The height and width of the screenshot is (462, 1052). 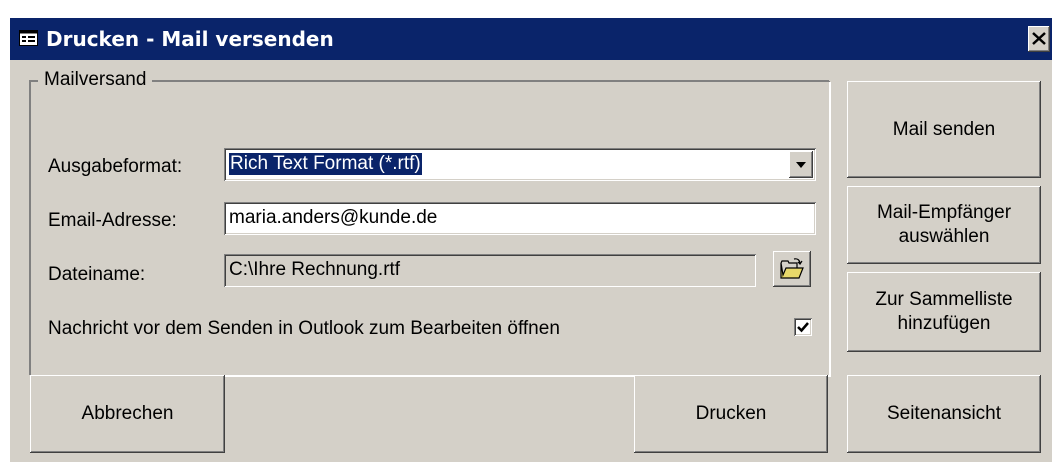 I want to click on select-recipient-label: Mail-Empfänger auswählen, so click(x=944, y=224).